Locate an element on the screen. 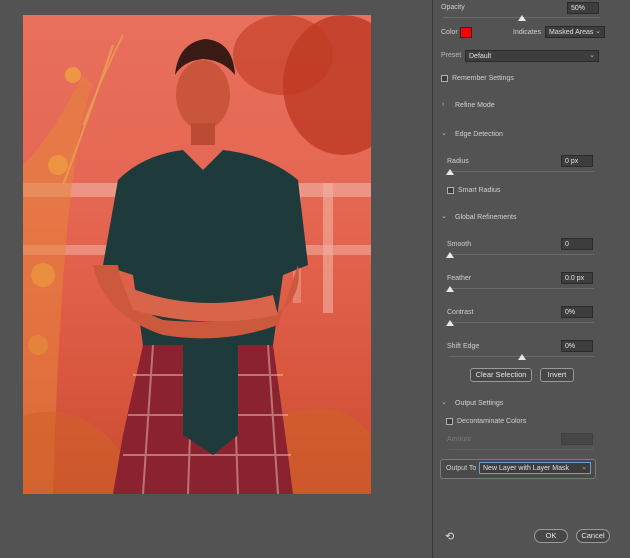  remember-settings-label: Remember Settings is located at coordinates (483, 78).